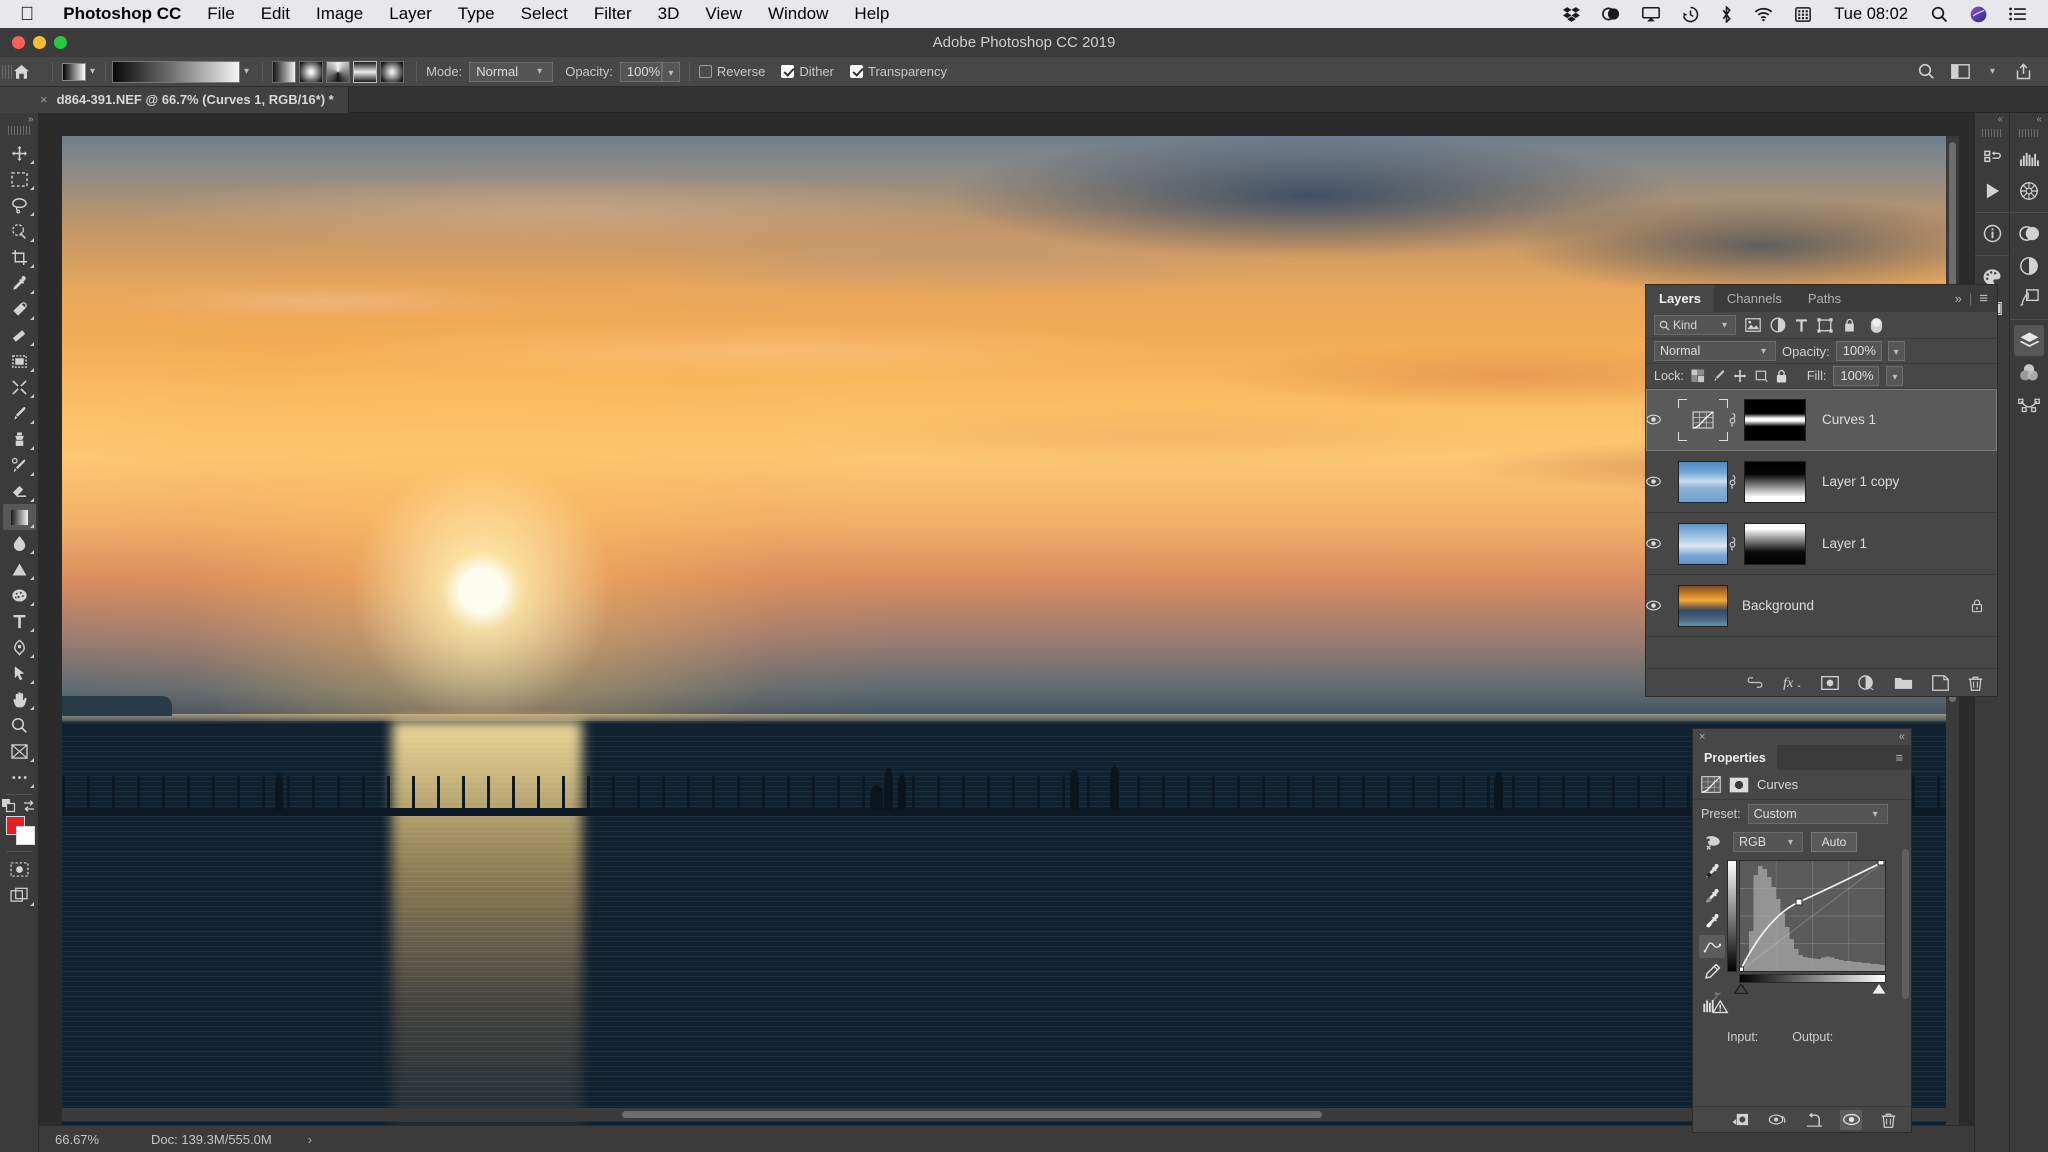 The width and height of the screenshot is (2048, 1152). What do you see at coordinates (871, 14) in the screenshot?
I see `menu-item-help: Help` at bounding box center [871, 14].